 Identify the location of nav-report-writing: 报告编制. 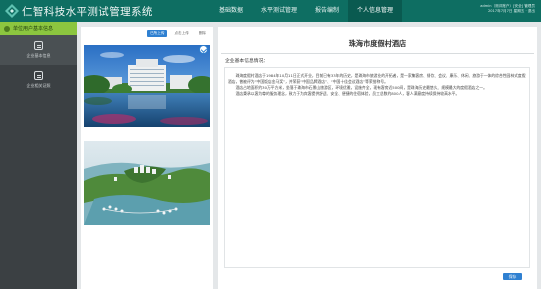
(327, 11).